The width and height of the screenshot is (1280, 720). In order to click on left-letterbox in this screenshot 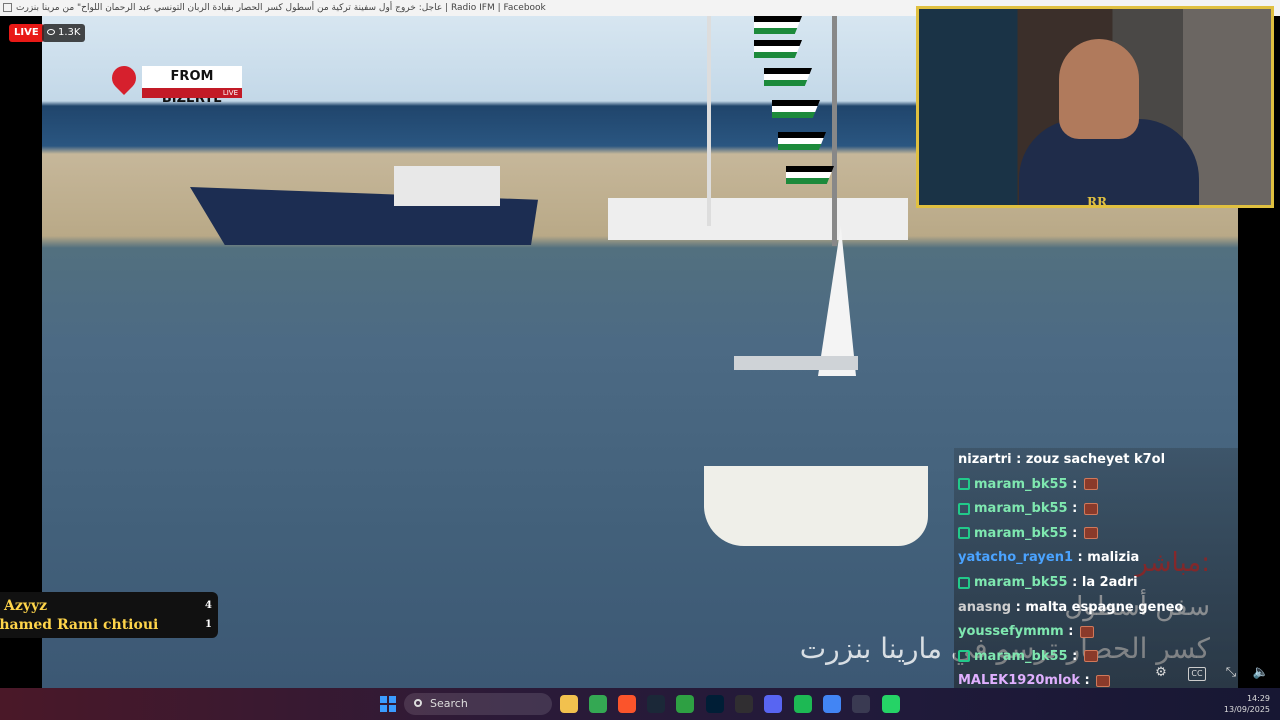, I will do `click(21, 352)`.